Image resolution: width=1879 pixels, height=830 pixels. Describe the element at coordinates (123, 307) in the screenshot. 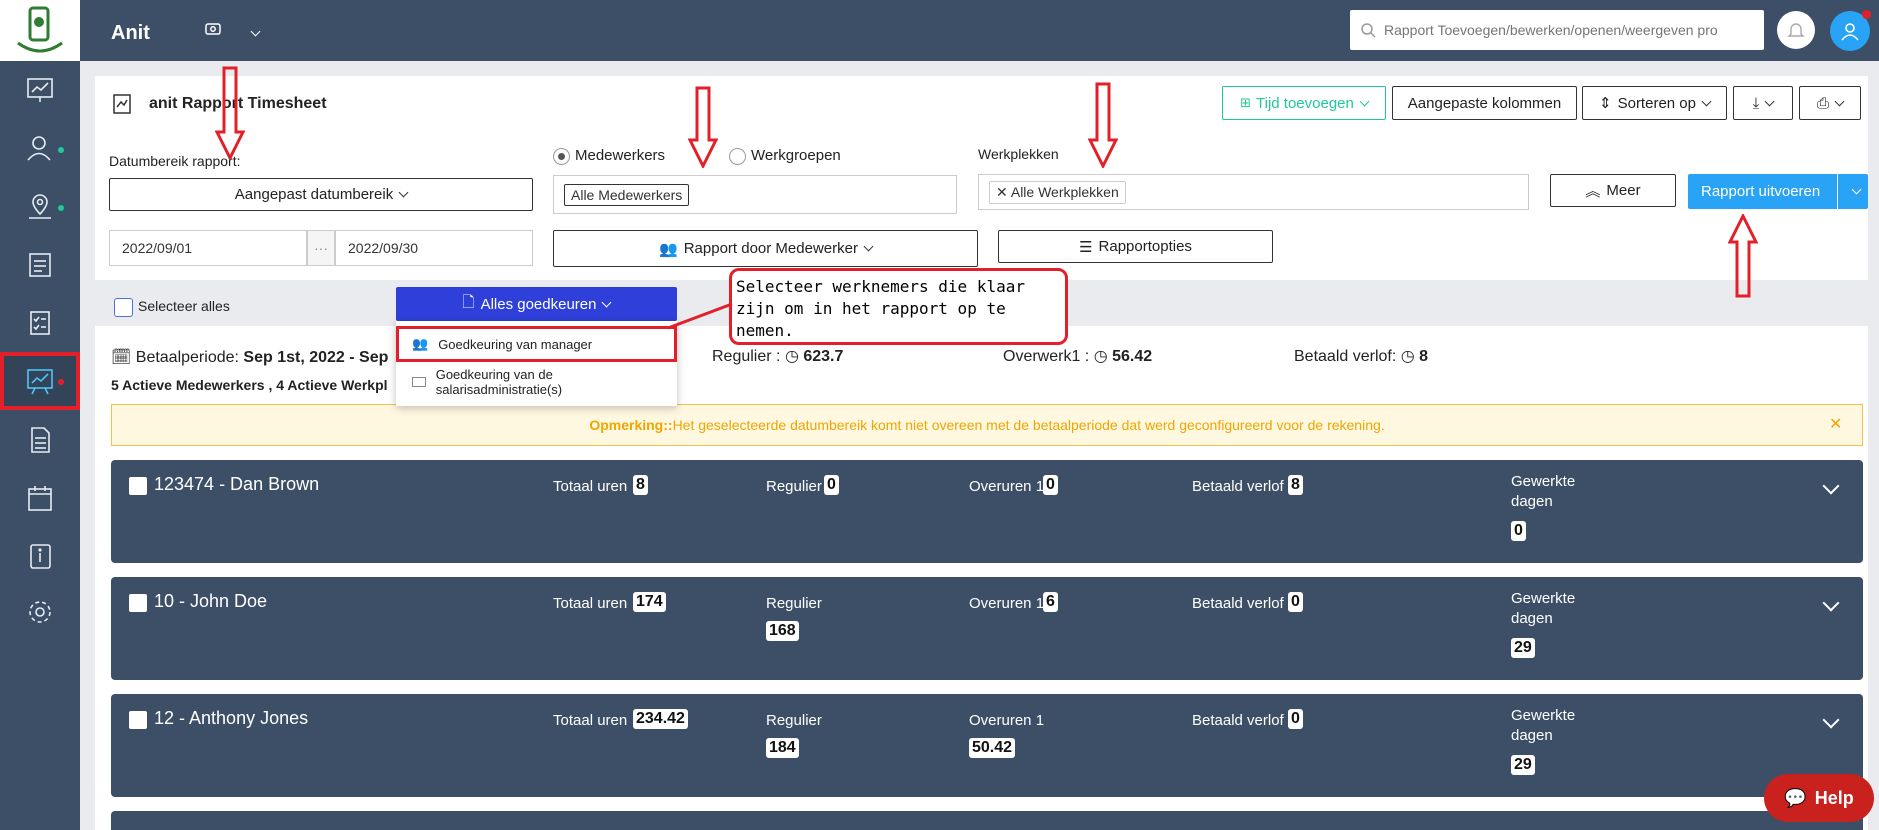

I see `select-all-checkbox` at that location.